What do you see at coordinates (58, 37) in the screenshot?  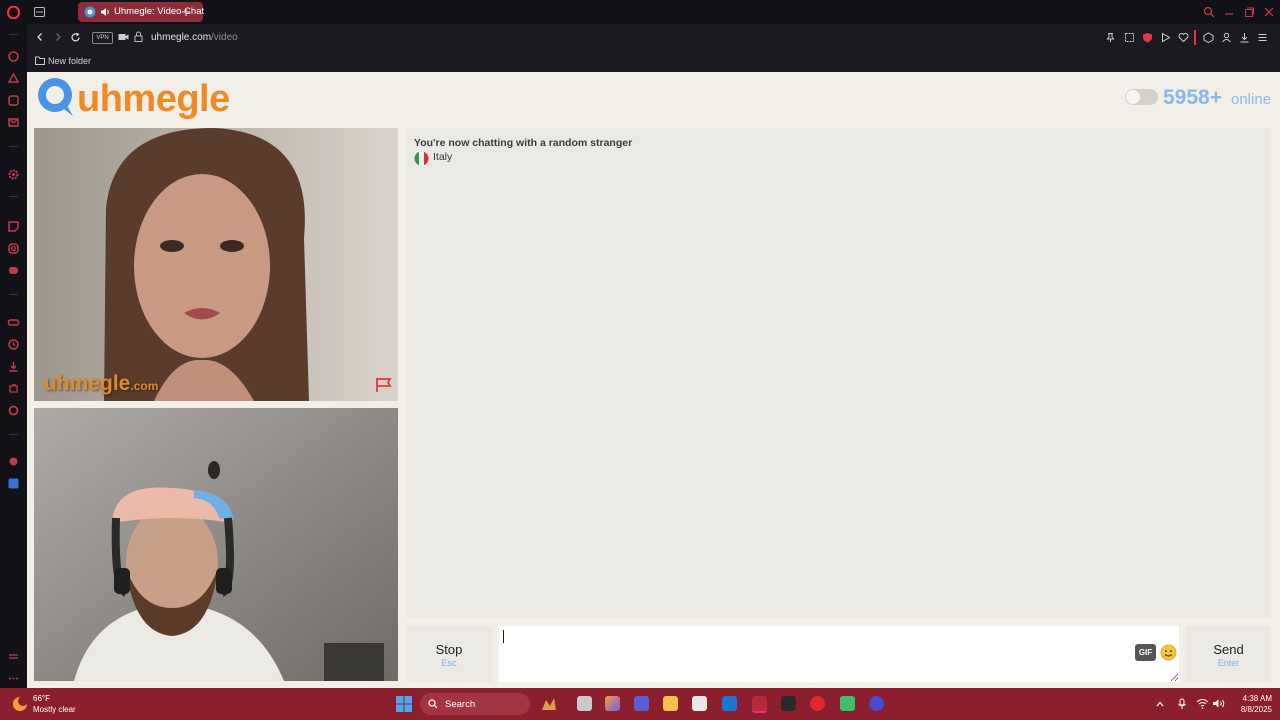 I see `forward-arrow-icon` at bounding box center [58, 37].